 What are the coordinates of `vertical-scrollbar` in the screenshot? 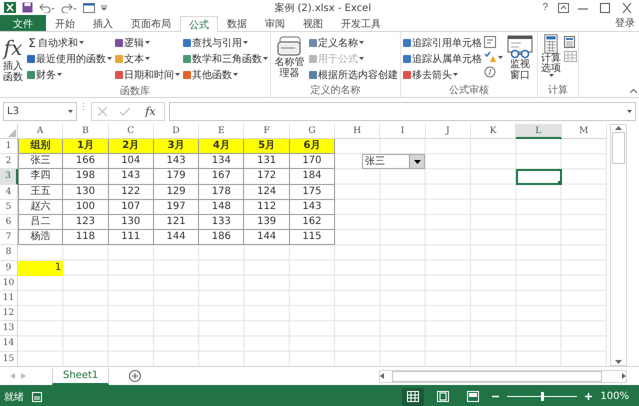 It's located at (618, 245).